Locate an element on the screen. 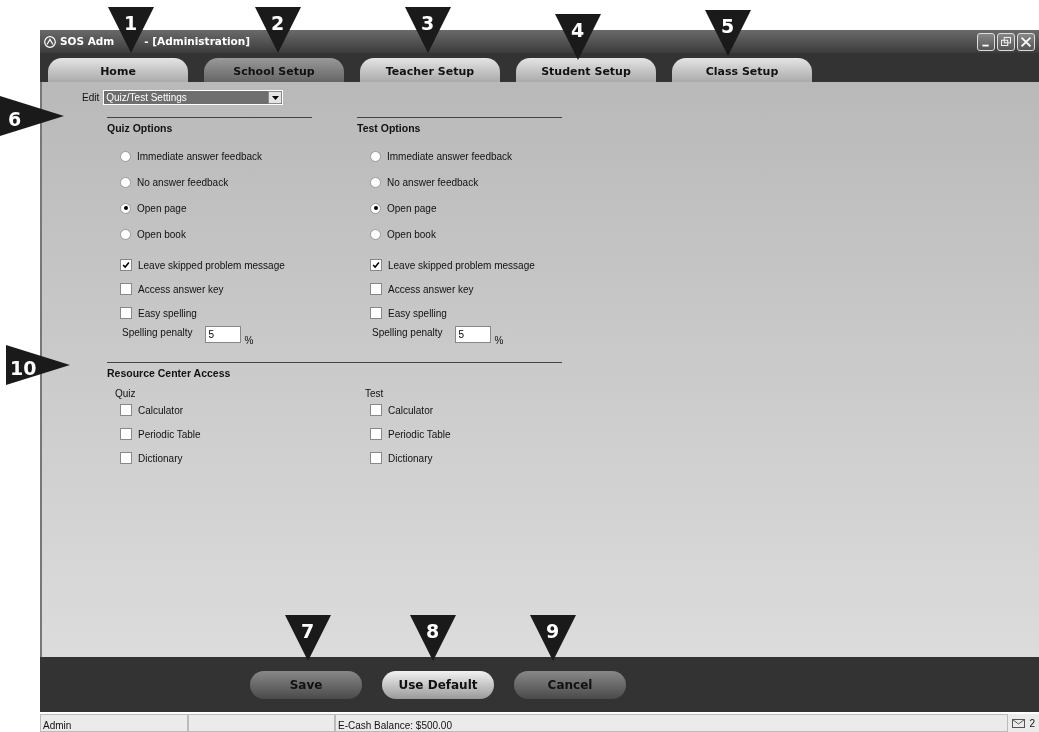 This screenshot has width=1039, height=732. tab: School Setup is located at coordinates (274, 70).